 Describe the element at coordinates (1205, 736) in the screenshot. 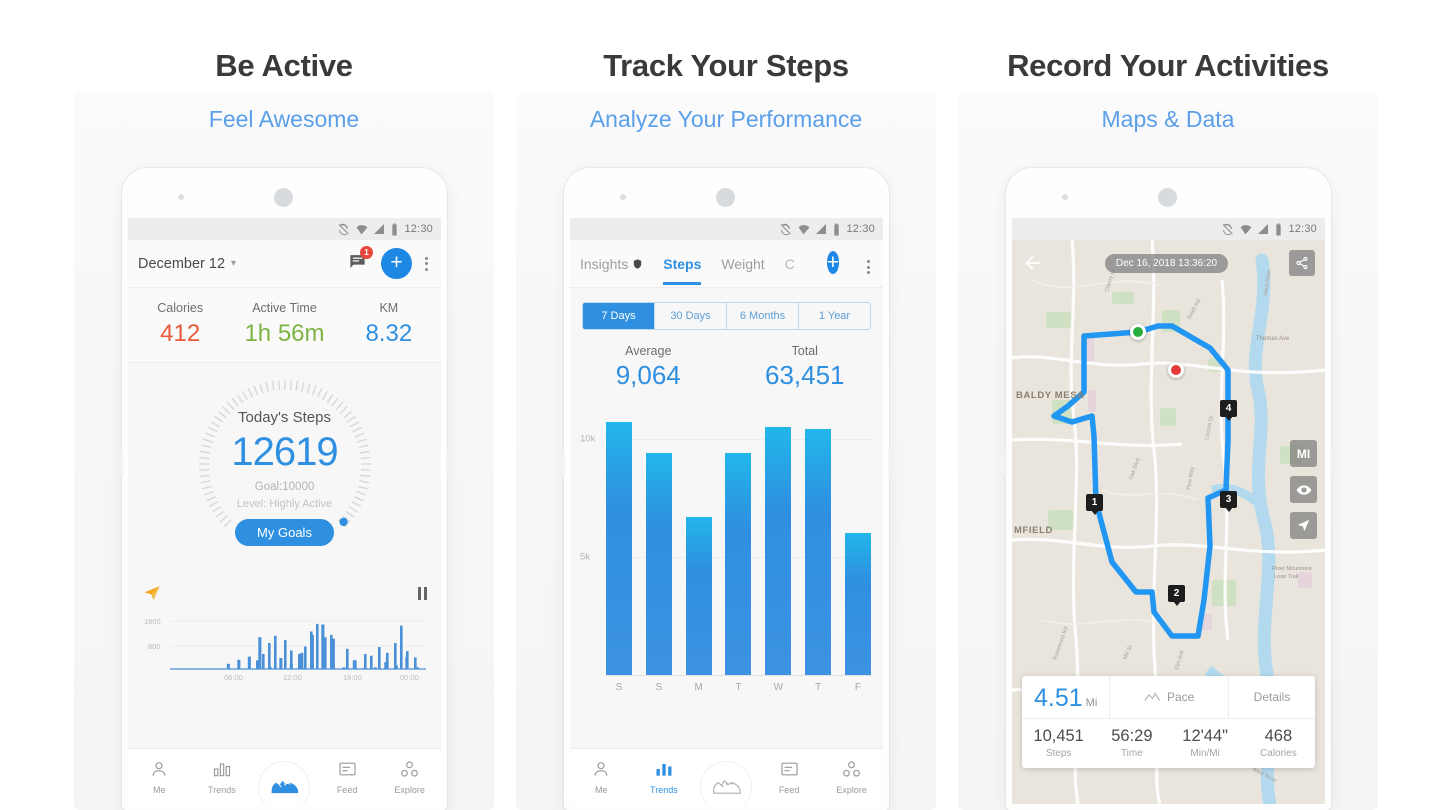

I see `metric-value: 12'44"` at that location.